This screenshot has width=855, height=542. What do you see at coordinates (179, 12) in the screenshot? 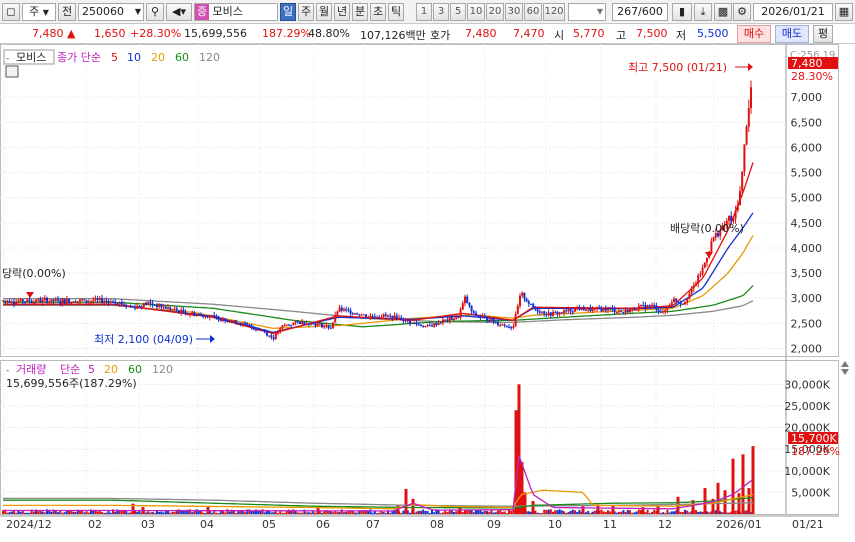
I see `speaker-icon: ◀▾` at bounding box center [179, 12].